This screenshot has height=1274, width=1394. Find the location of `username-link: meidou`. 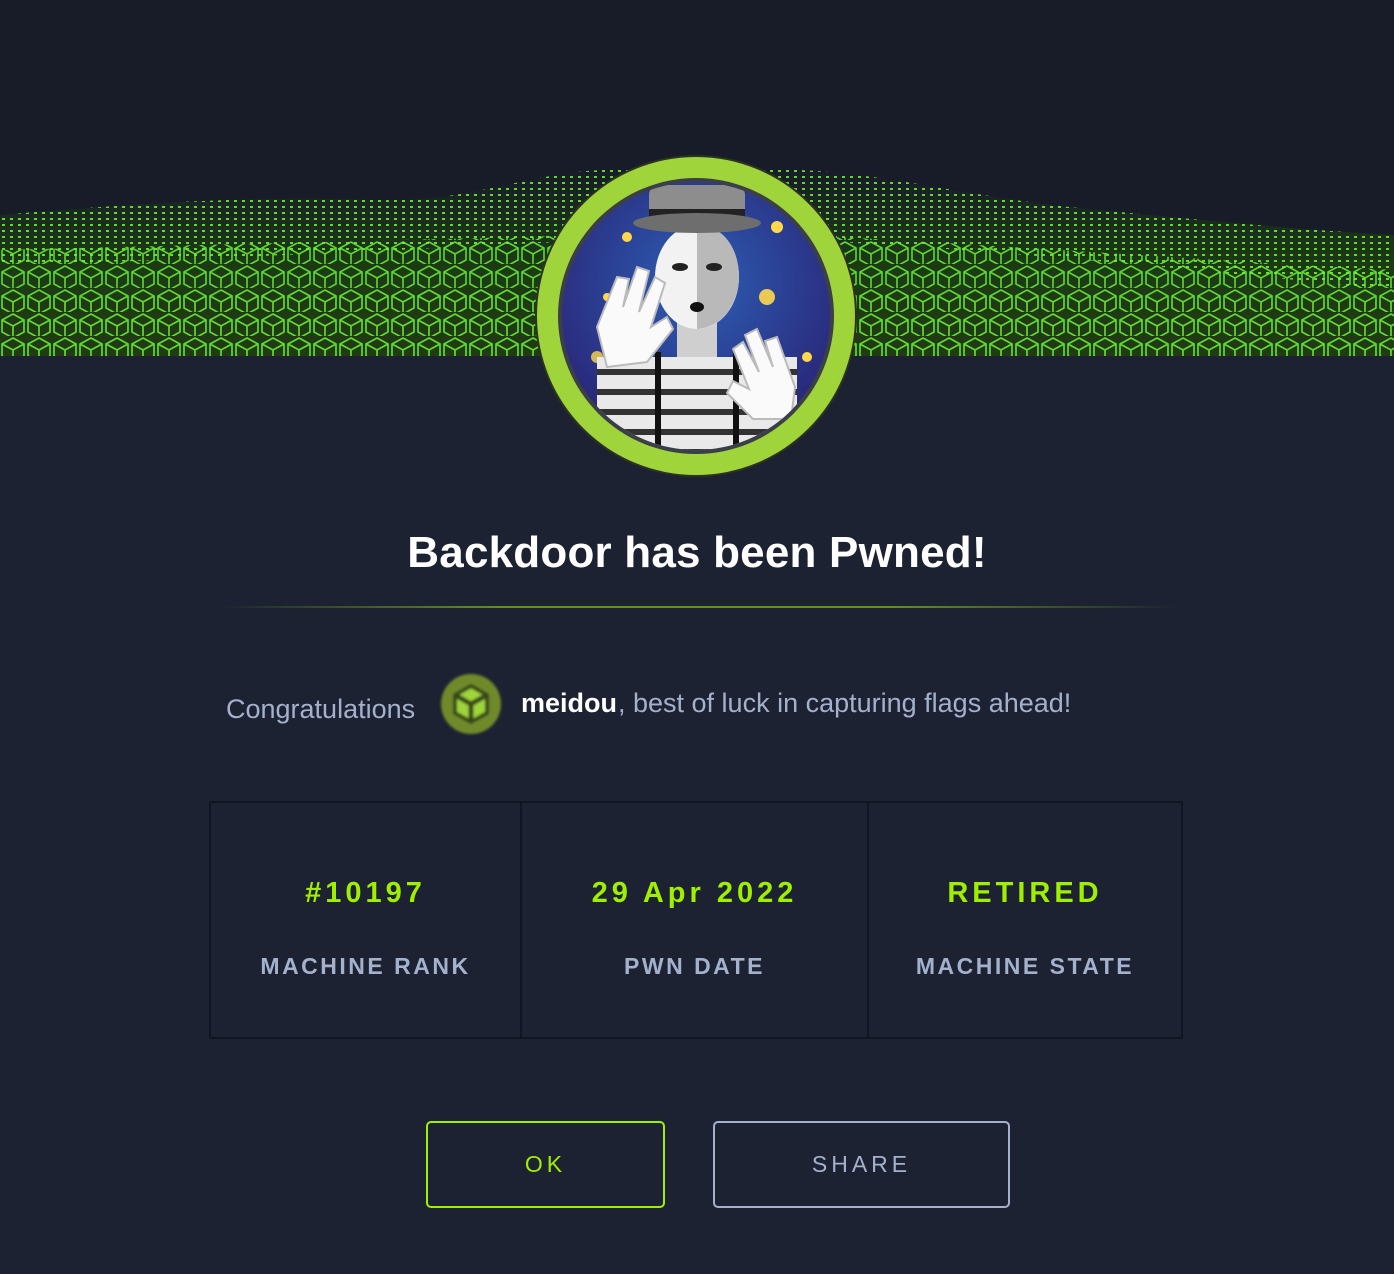

username-link: meidou is located at coordinates (569, 703).